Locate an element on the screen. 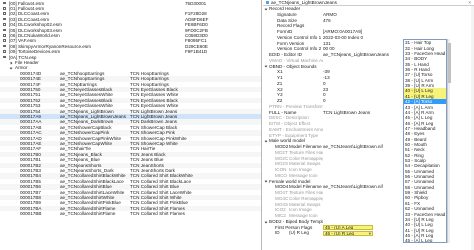 The height and width of the screenshot is (250, 474). chevron-right-icon is located at coordinates (11, 63).